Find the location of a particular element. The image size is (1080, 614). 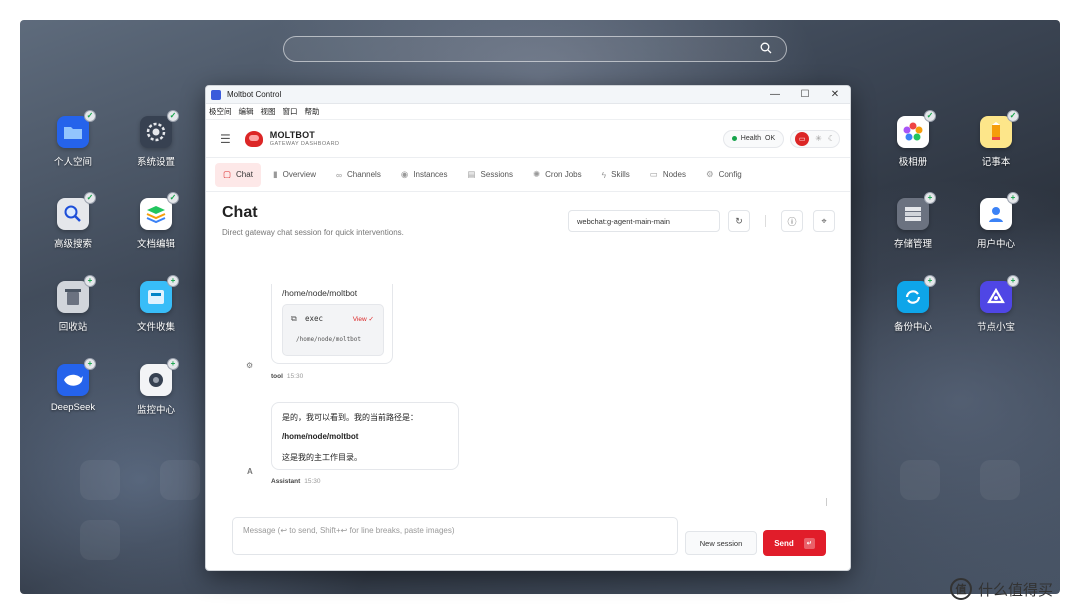

desktop-icon-file-collection: + 文件收集 is located at coordinates (156, 304).